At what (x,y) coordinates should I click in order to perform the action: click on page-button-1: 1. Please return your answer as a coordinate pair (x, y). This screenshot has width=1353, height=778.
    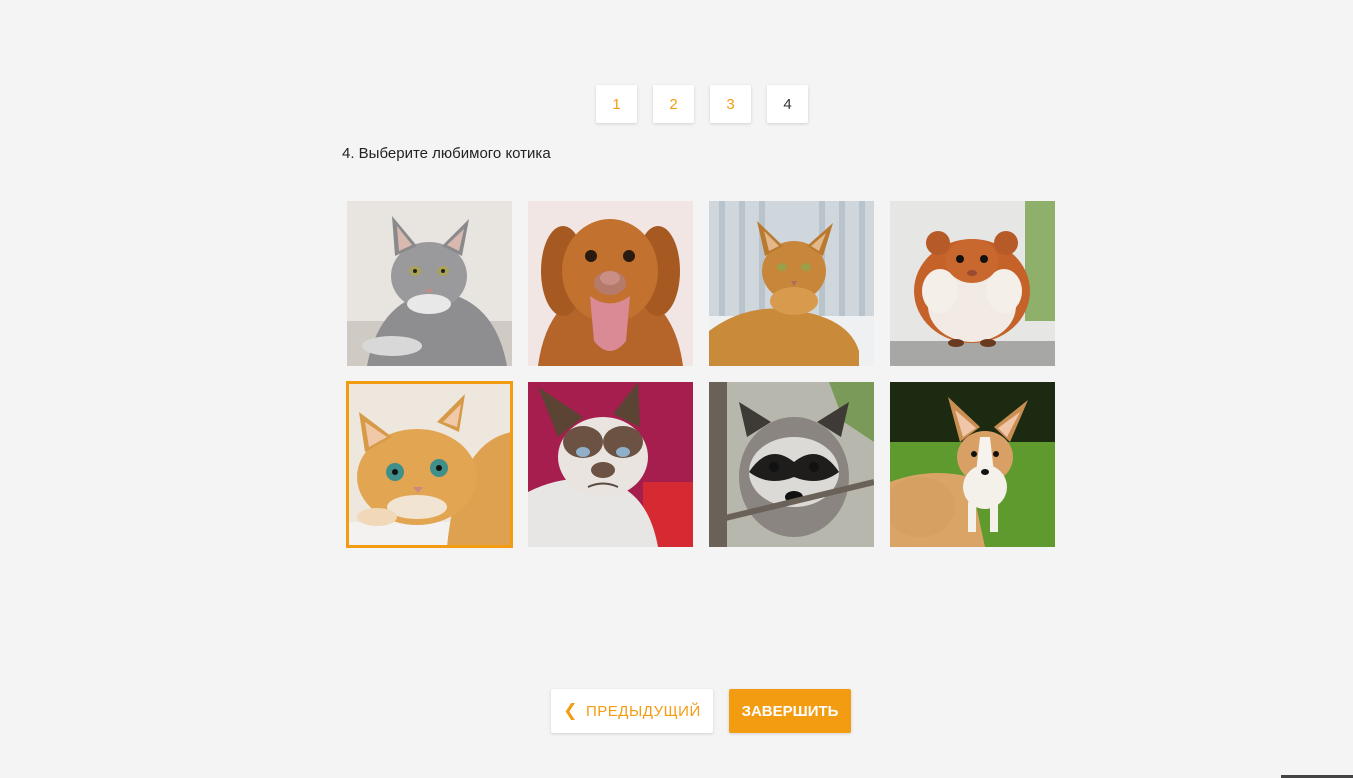
    Looking at the image, I should click on (616, 104).